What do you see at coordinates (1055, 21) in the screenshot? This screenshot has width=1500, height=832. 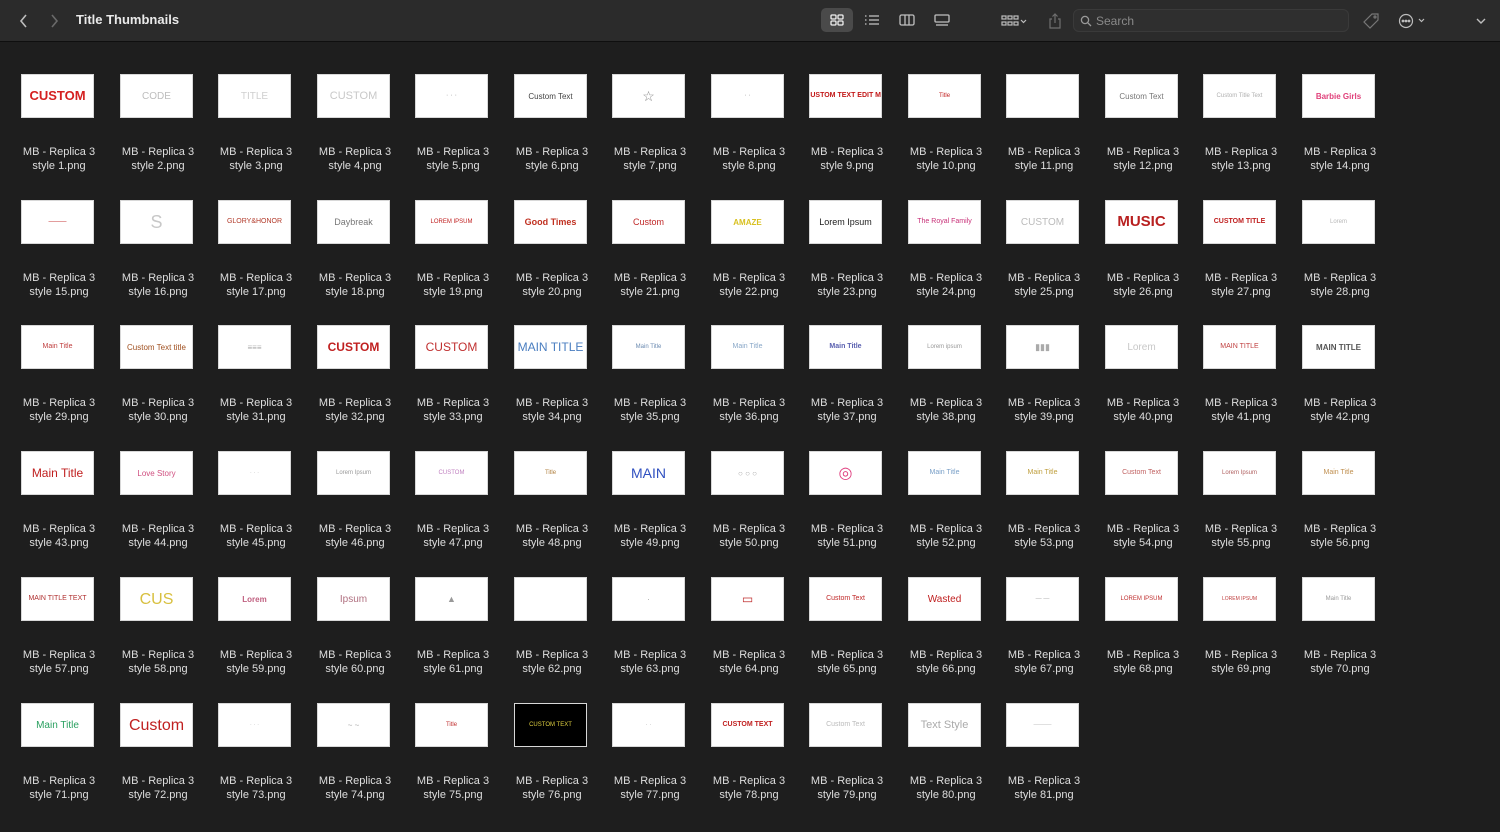 I see `share-button` at bounding box center [1055, 21].